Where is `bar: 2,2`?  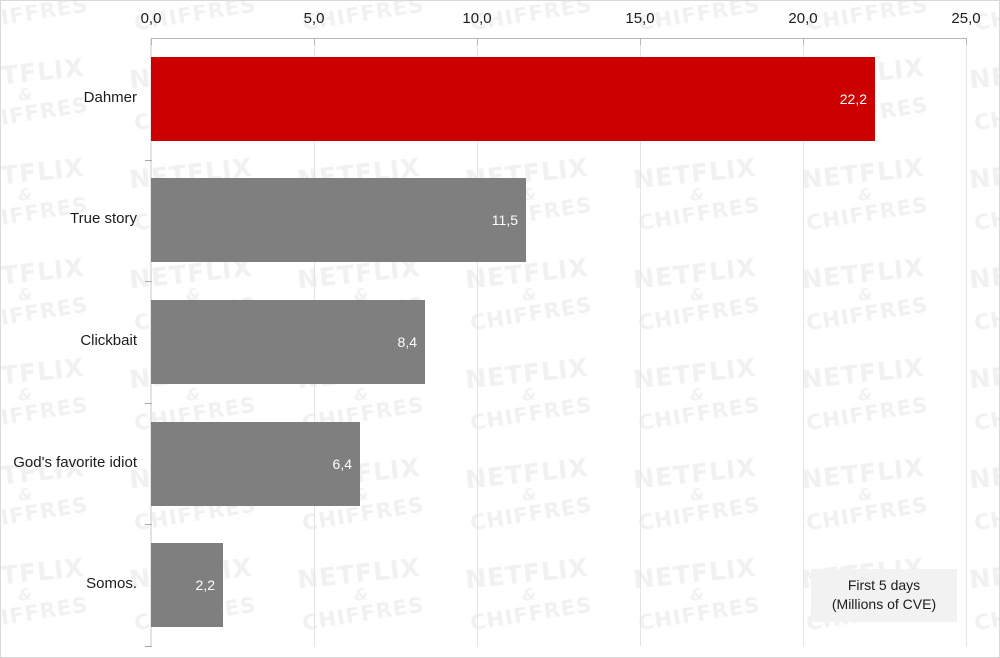 bar: 2,2 is located at coordinates (187, 585).